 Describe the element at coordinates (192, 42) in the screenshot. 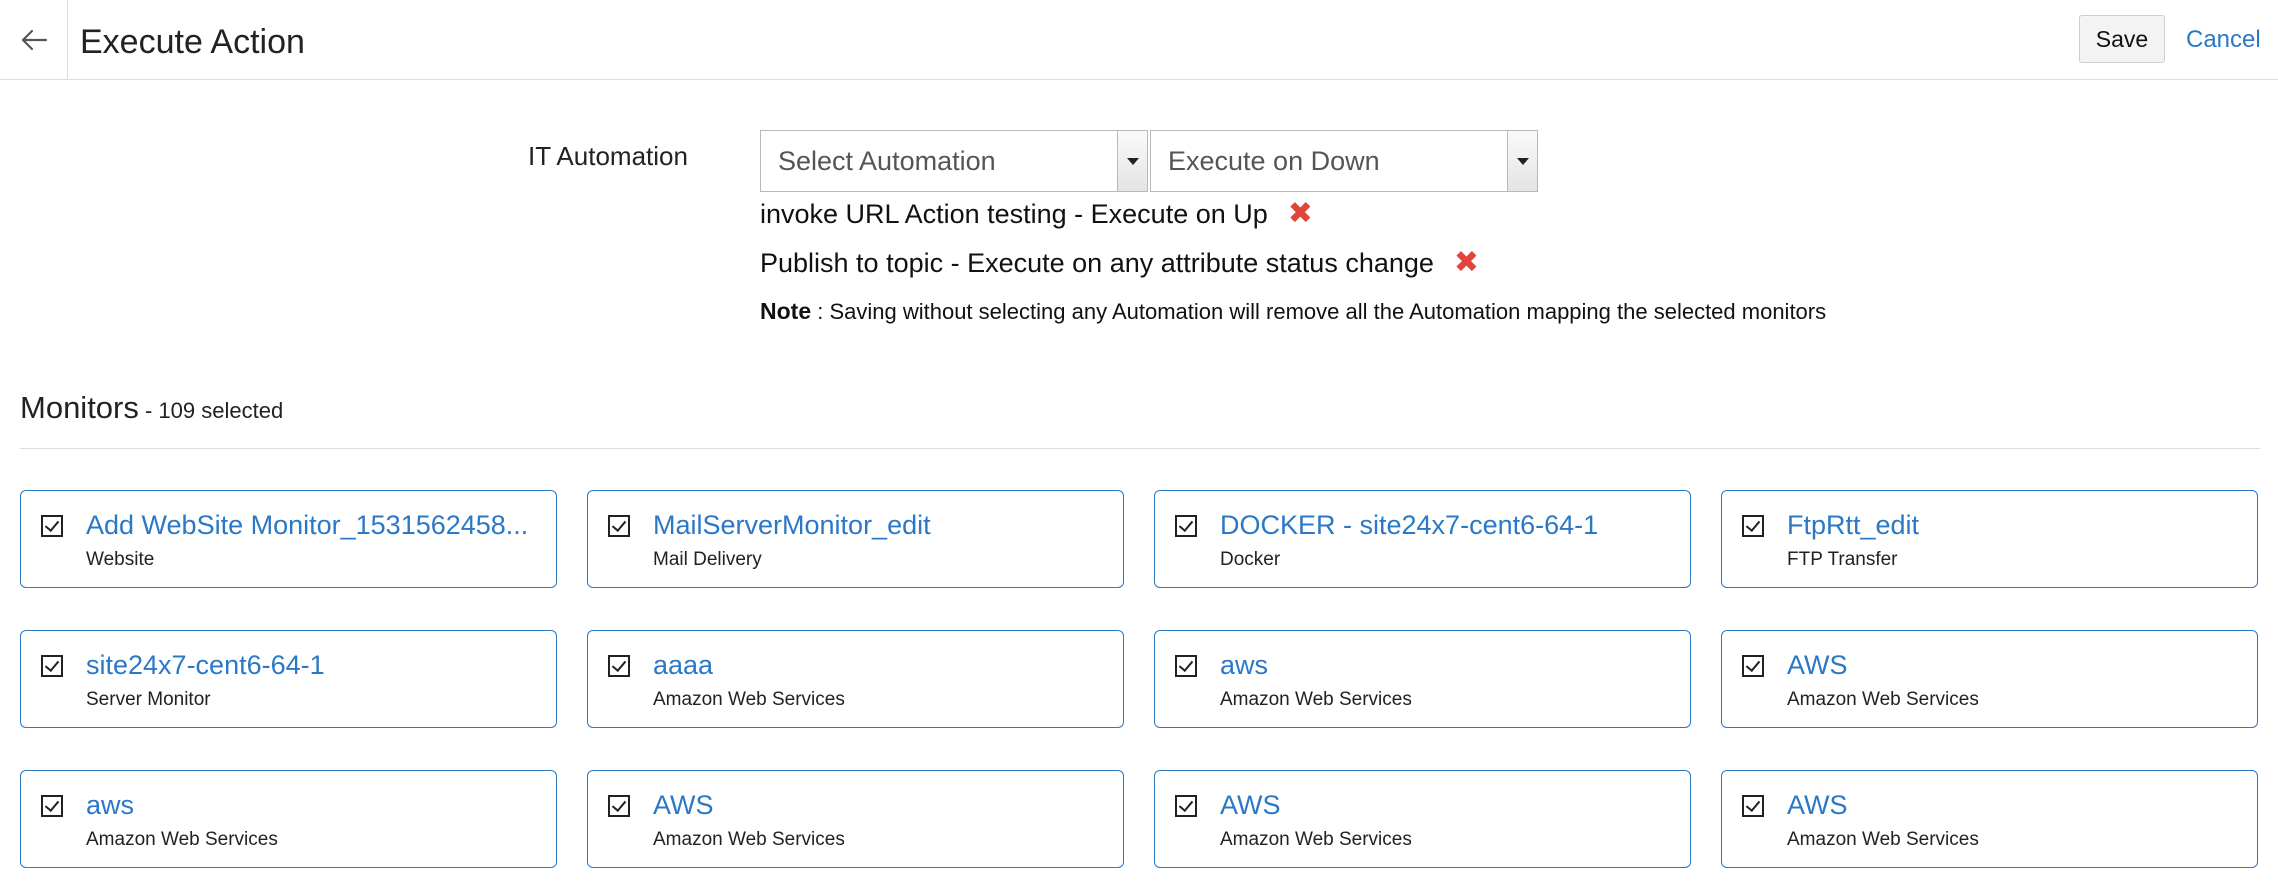

I see `page-title: Execute Action` at that location.